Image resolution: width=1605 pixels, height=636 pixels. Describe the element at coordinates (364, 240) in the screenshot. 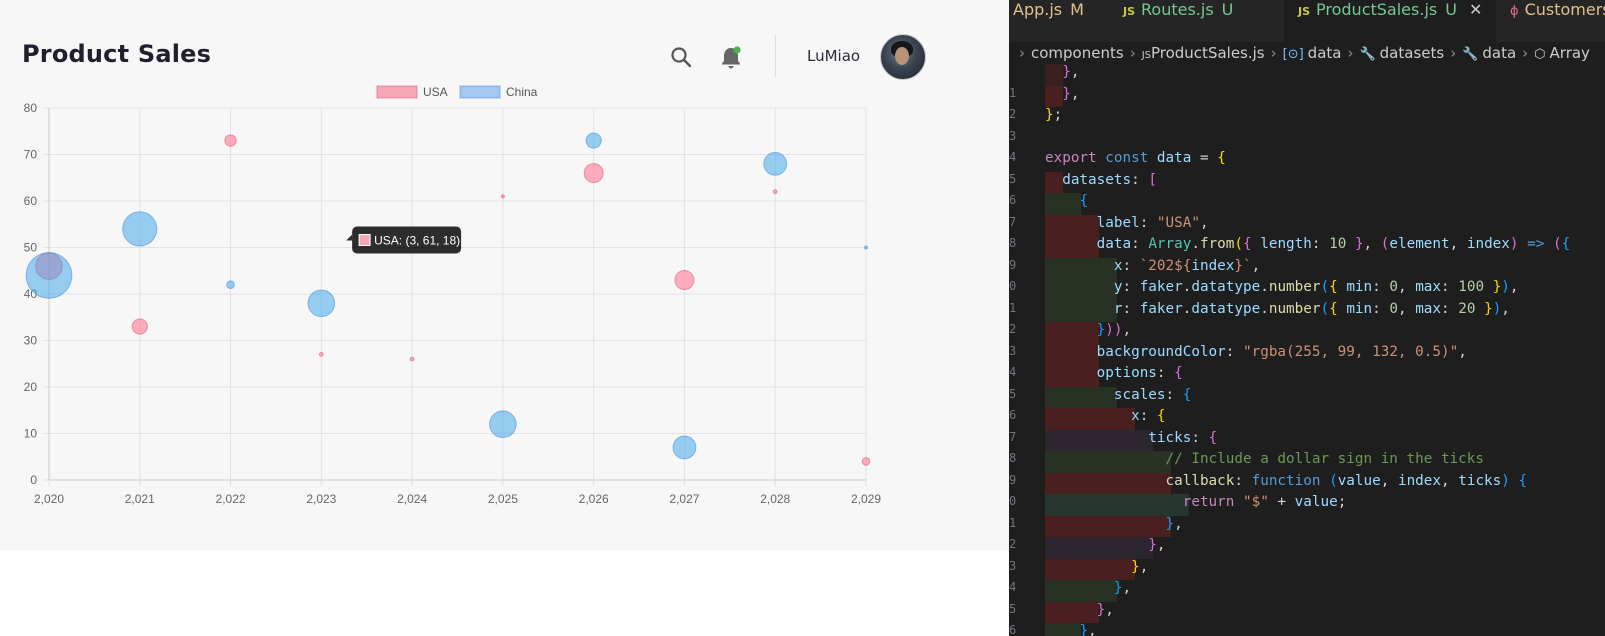

I see `tooltip-swatch` at that location.